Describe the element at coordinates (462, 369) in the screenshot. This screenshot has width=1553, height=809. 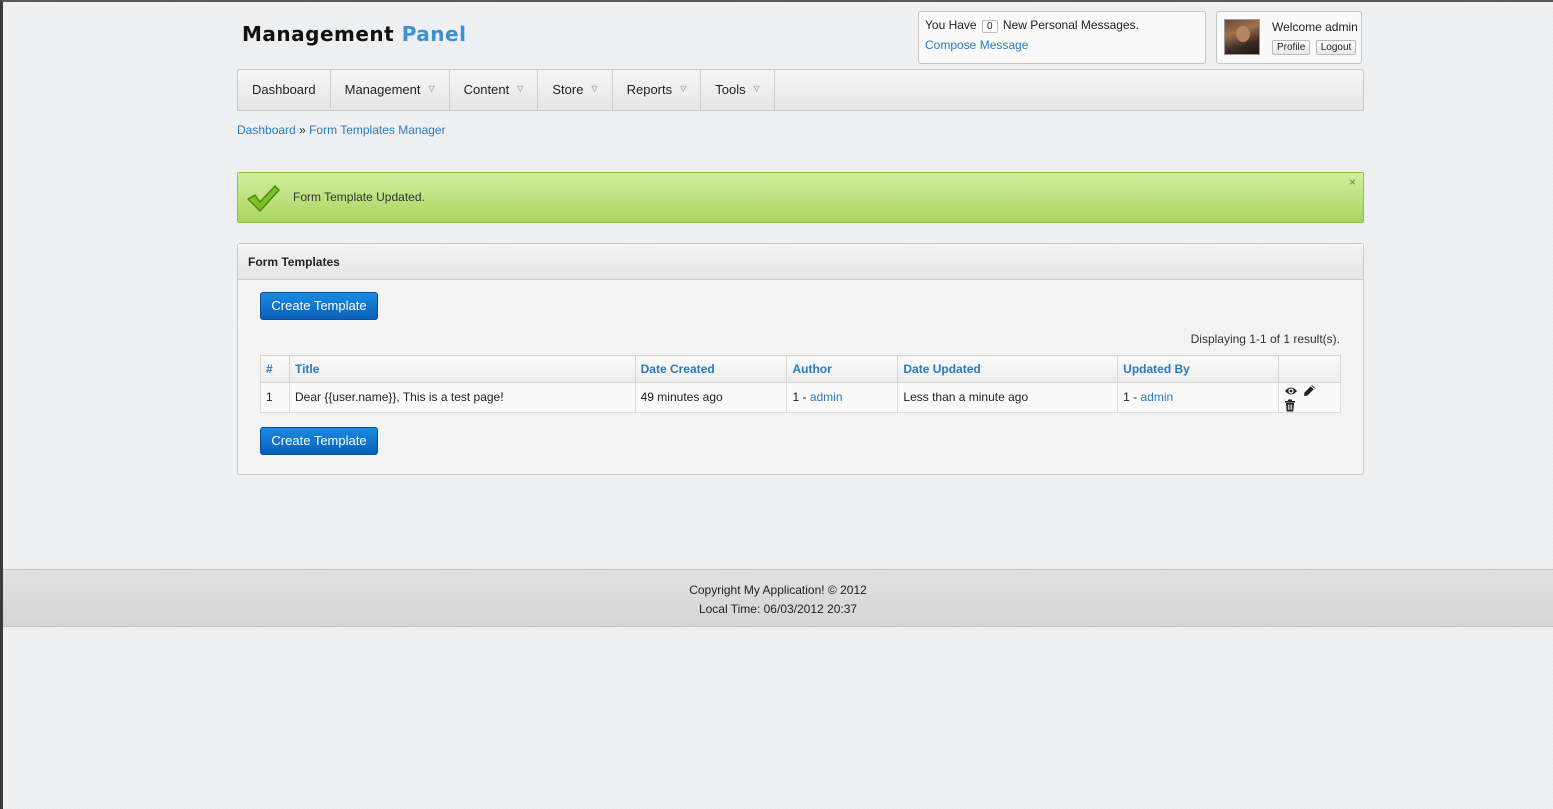
I see `column-header-title: Title` at that location.